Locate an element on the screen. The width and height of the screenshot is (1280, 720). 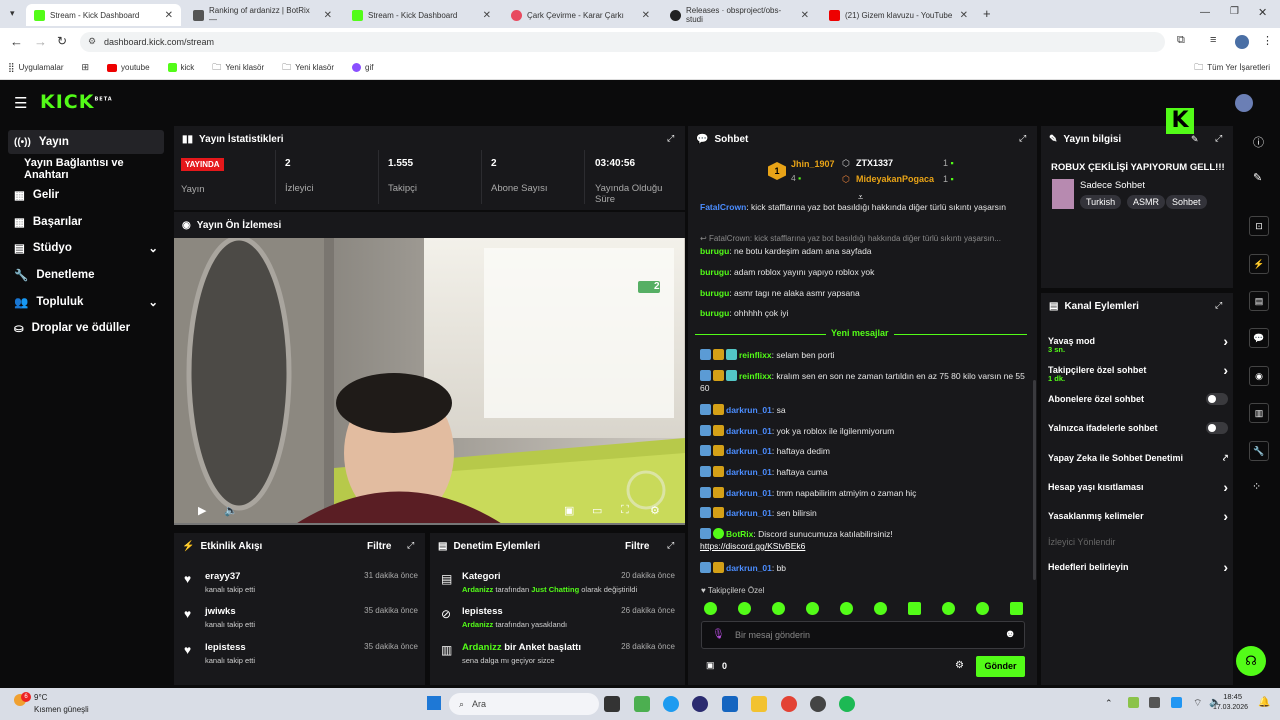
rail-button-broadcast-icon: ◉ is located at coordinates (1259, 376).